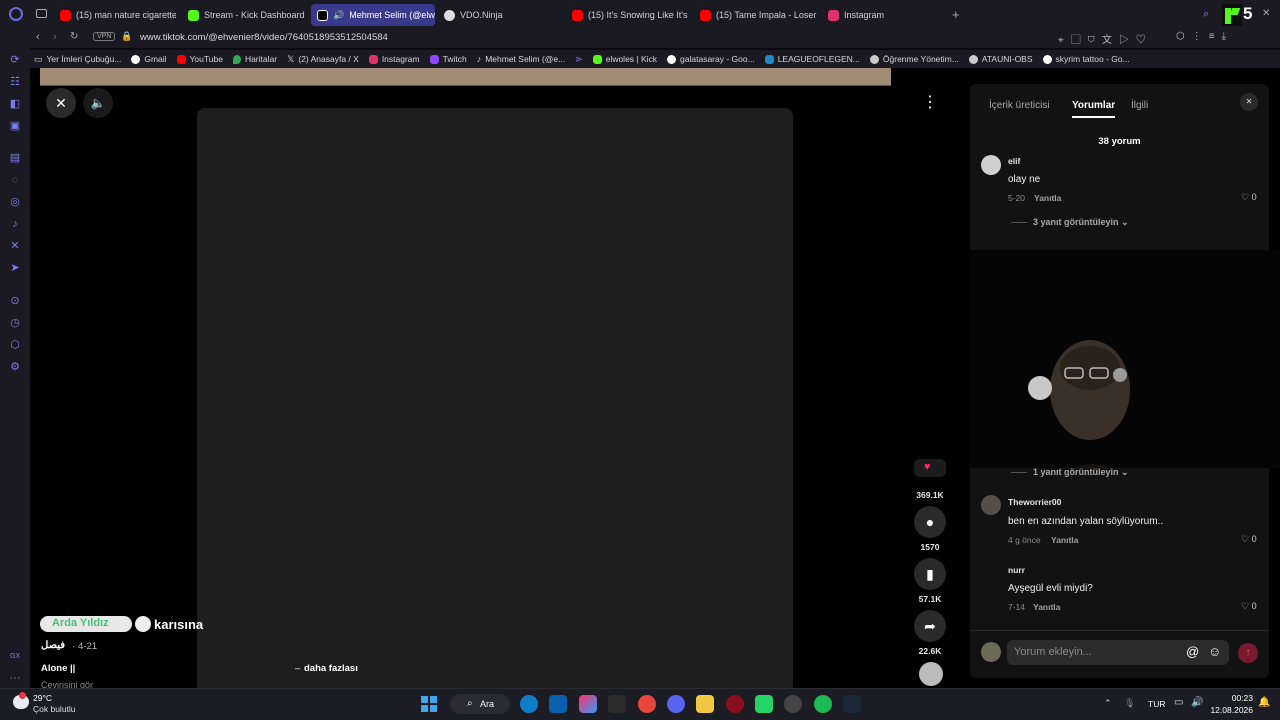 The height and width of the screenshot is (720, 1280). Describe the element at coordinates (930, 468) in the screenshot. I see `like-button: ♥` at that location.